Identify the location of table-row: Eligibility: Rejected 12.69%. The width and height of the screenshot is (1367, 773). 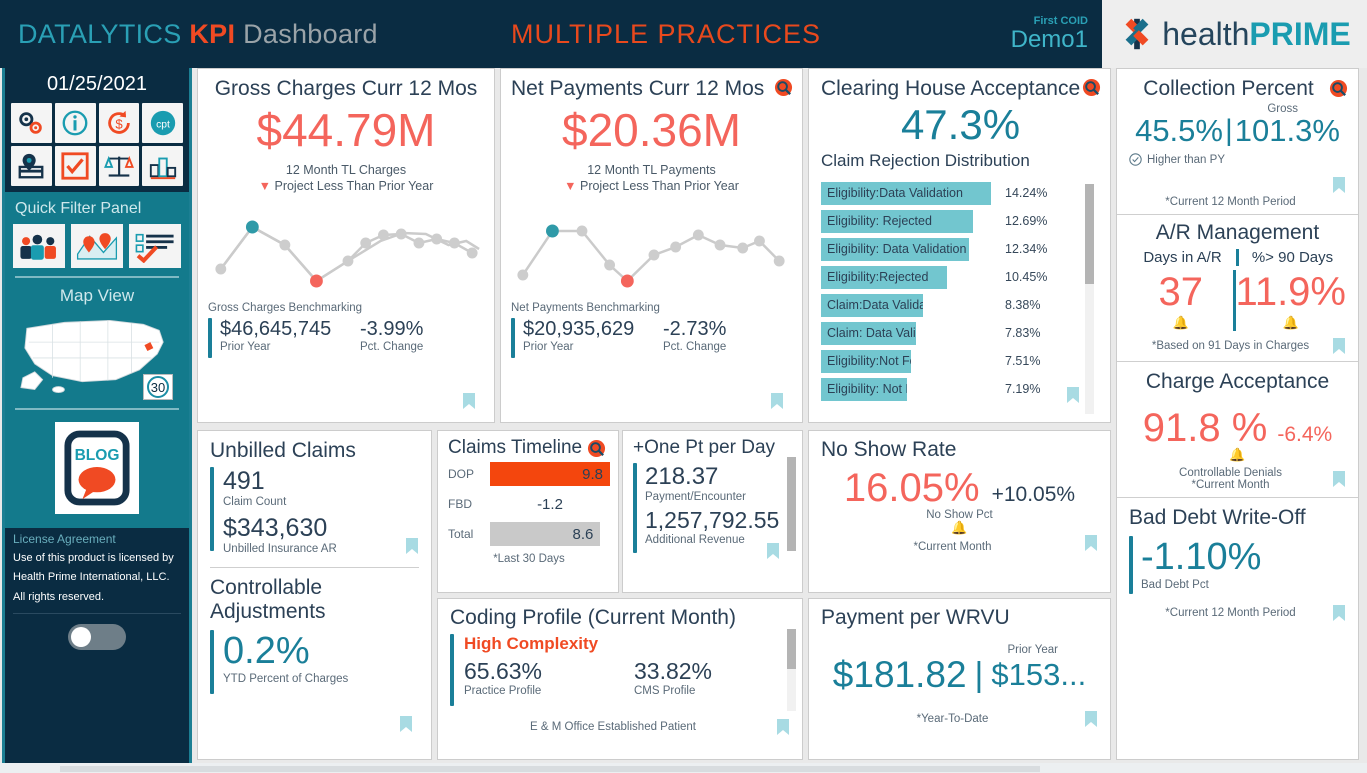
(960, 221).